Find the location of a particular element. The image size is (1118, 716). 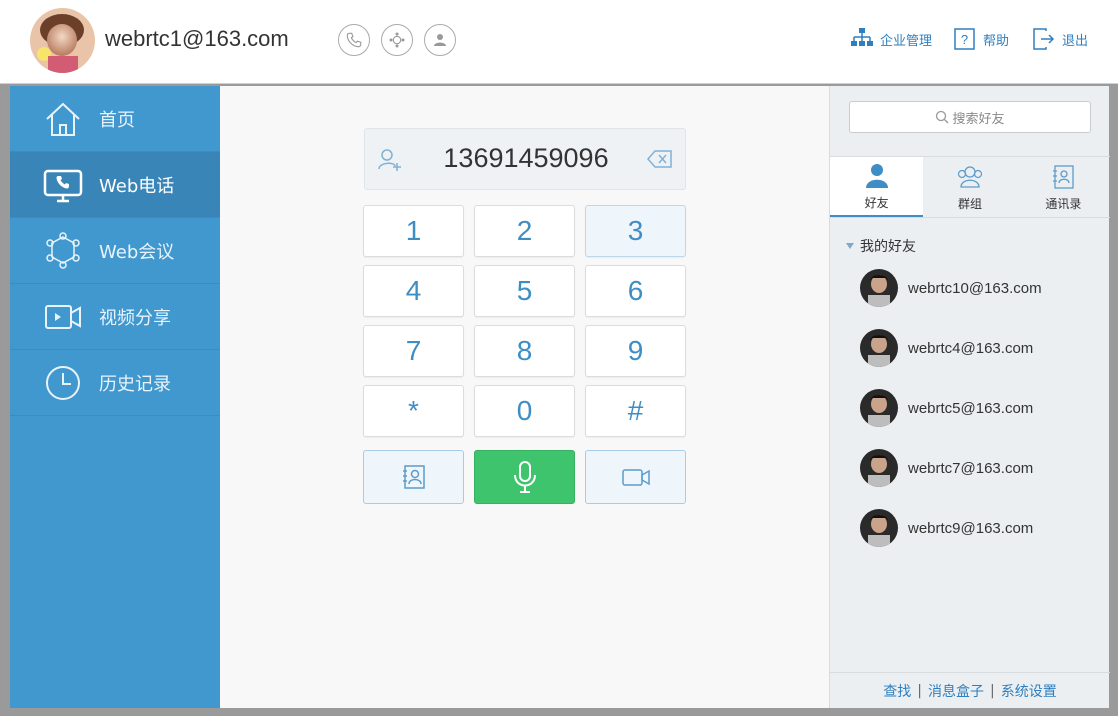

panel-footer: 查找 | 消息盒子 | 系统设置 is located at coordinates (970, 690).